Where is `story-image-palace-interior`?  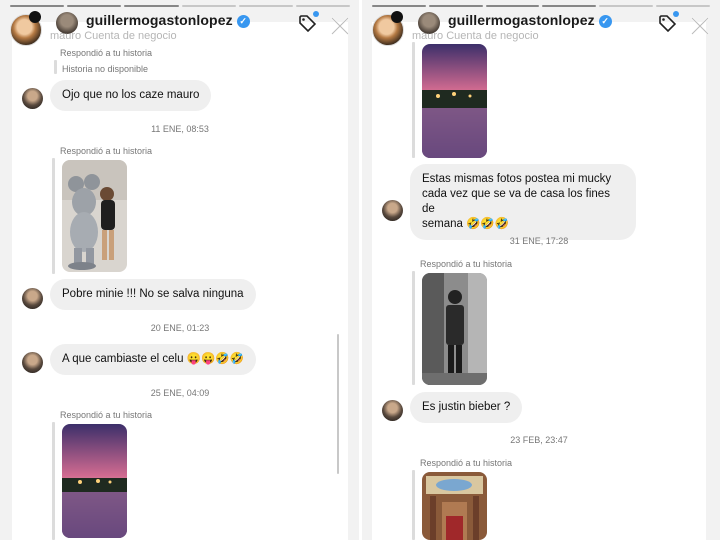 story-image-palace-interior is located at coordinates (454, 506).